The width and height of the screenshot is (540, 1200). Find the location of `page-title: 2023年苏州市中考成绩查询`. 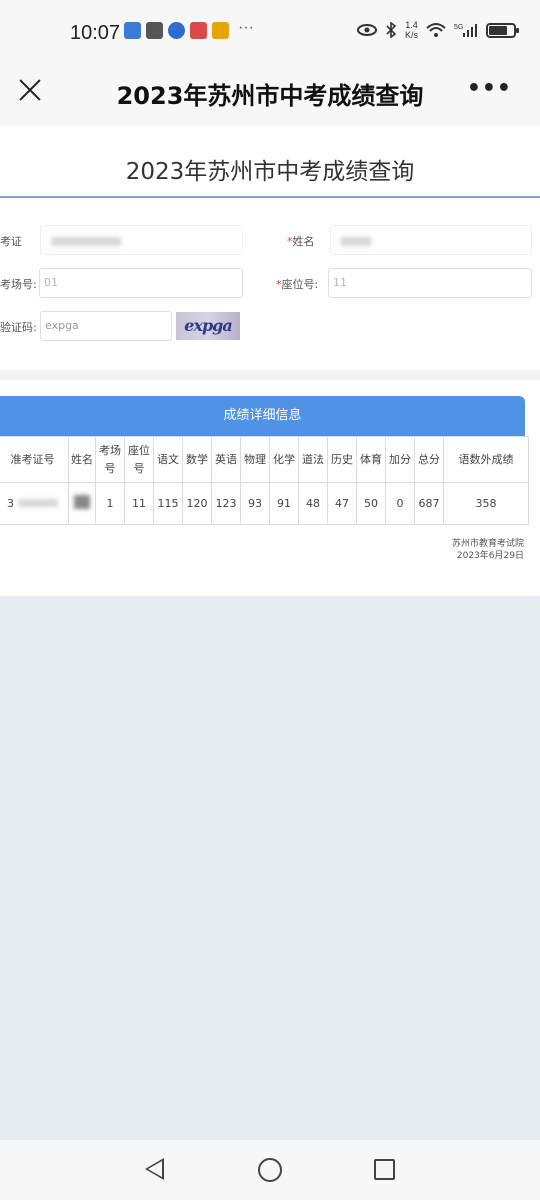

page-title: 2023年苏州市中考成绩查询 is located at coordinates (270, 172).